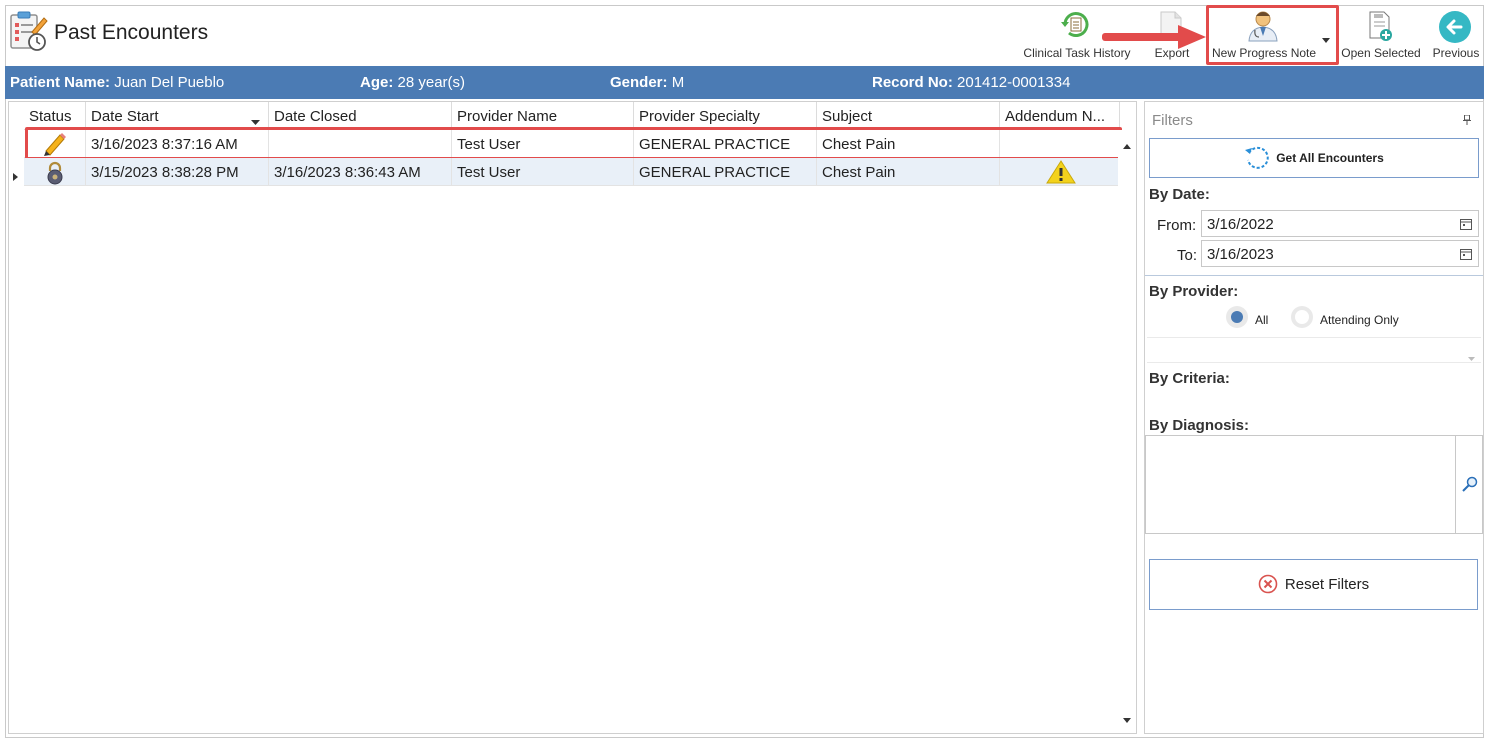 This screenshot has height=741, width=1488. What do you see at coordinates (573, 143) in the screenshot?
I see `row-highlight` at bounding box center [573, 143].